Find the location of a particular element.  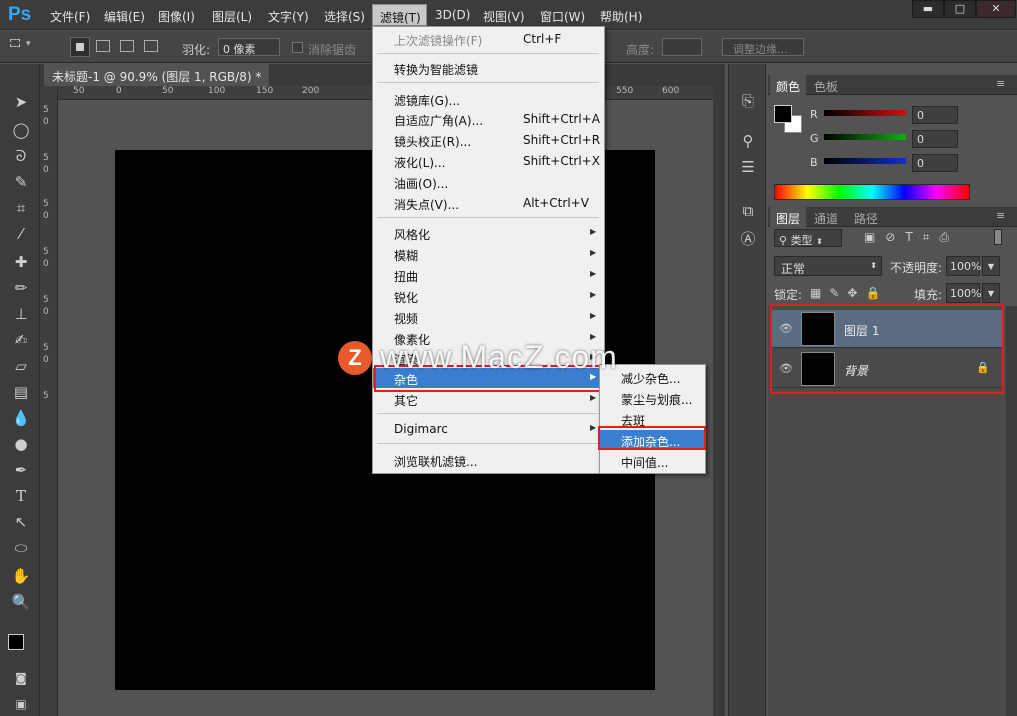

blue-value-input: 0 is located at coordinates (935, 163).